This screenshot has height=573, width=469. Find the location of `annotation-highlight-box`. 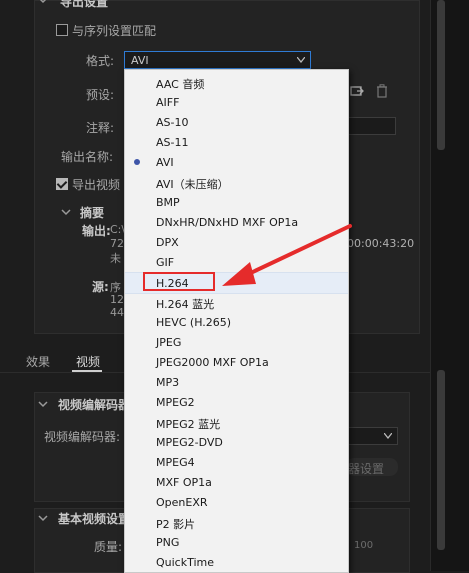

annotation-highlight-box is located at coordinates (179, 281).